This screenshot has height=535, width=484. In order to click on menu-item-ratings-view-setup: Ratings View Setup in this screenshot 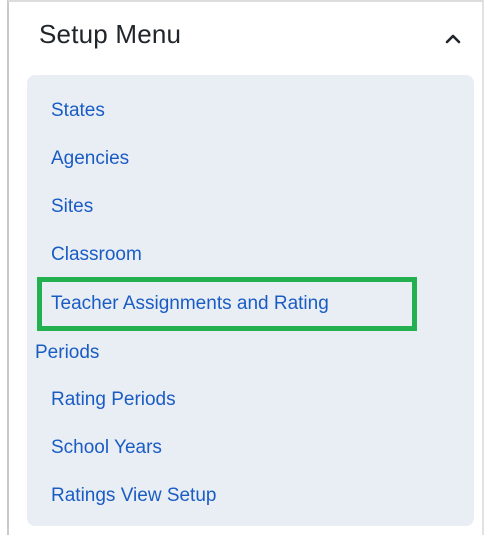, I will do `click(133, 496)`.